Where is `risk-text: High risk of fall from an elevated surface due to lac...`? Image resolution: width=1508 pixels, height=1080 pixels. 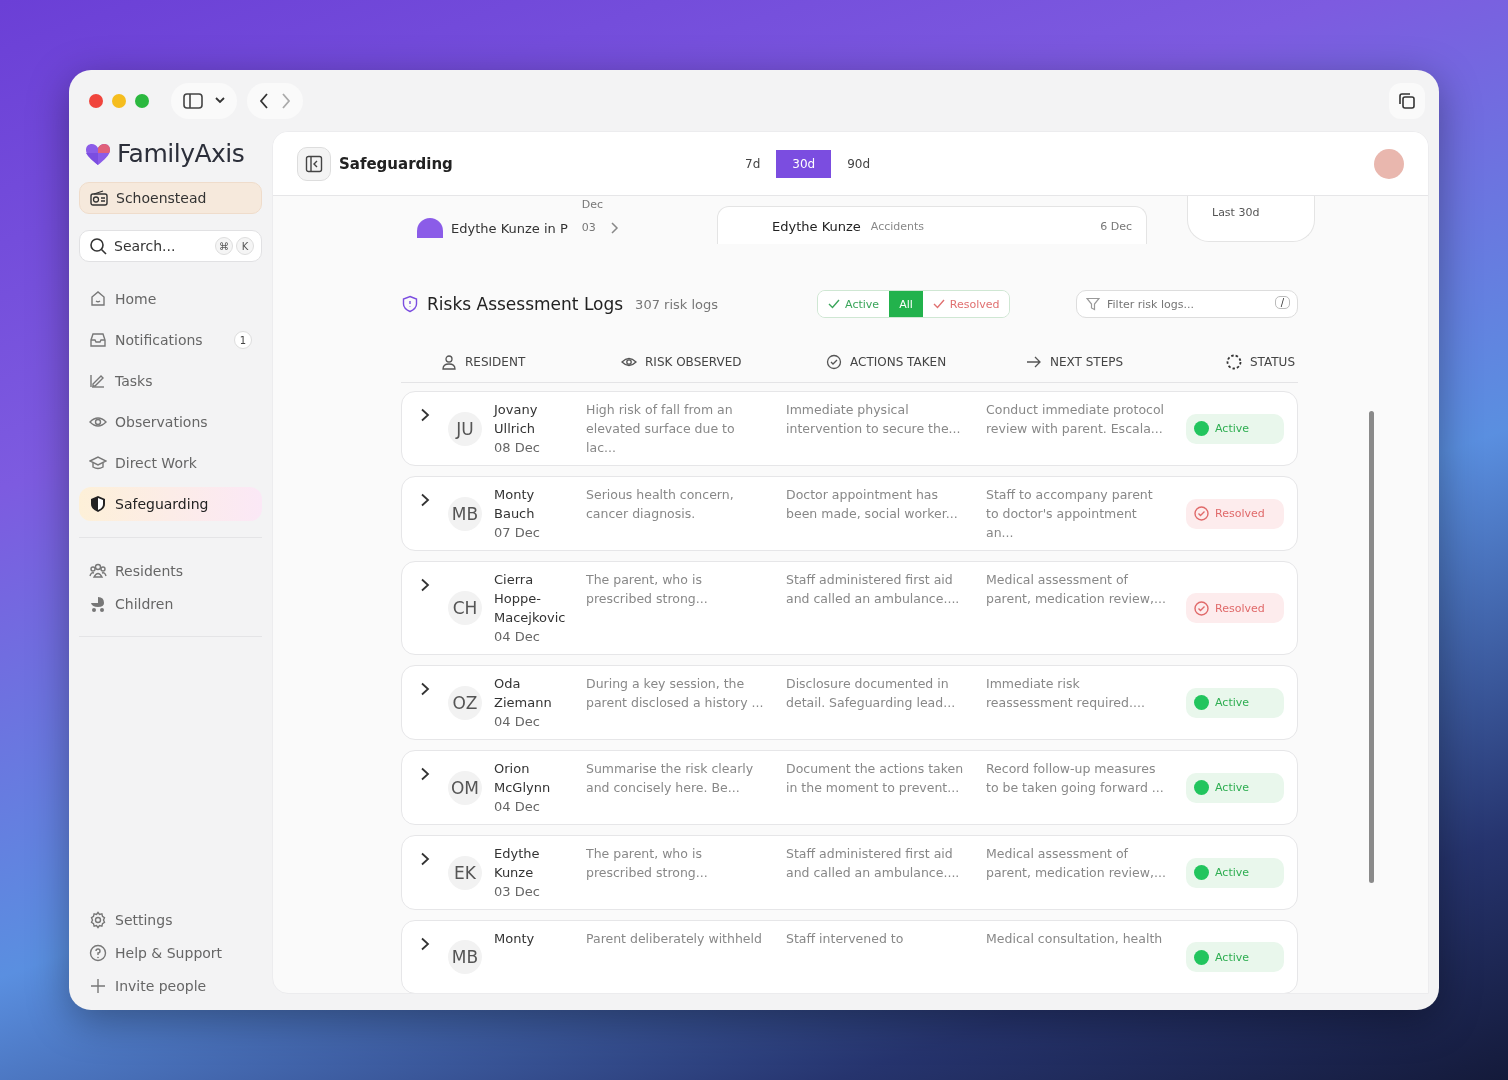
risk-text: High risk of fall from an elevated surface due to lac... is located at coordinates (661, 429).